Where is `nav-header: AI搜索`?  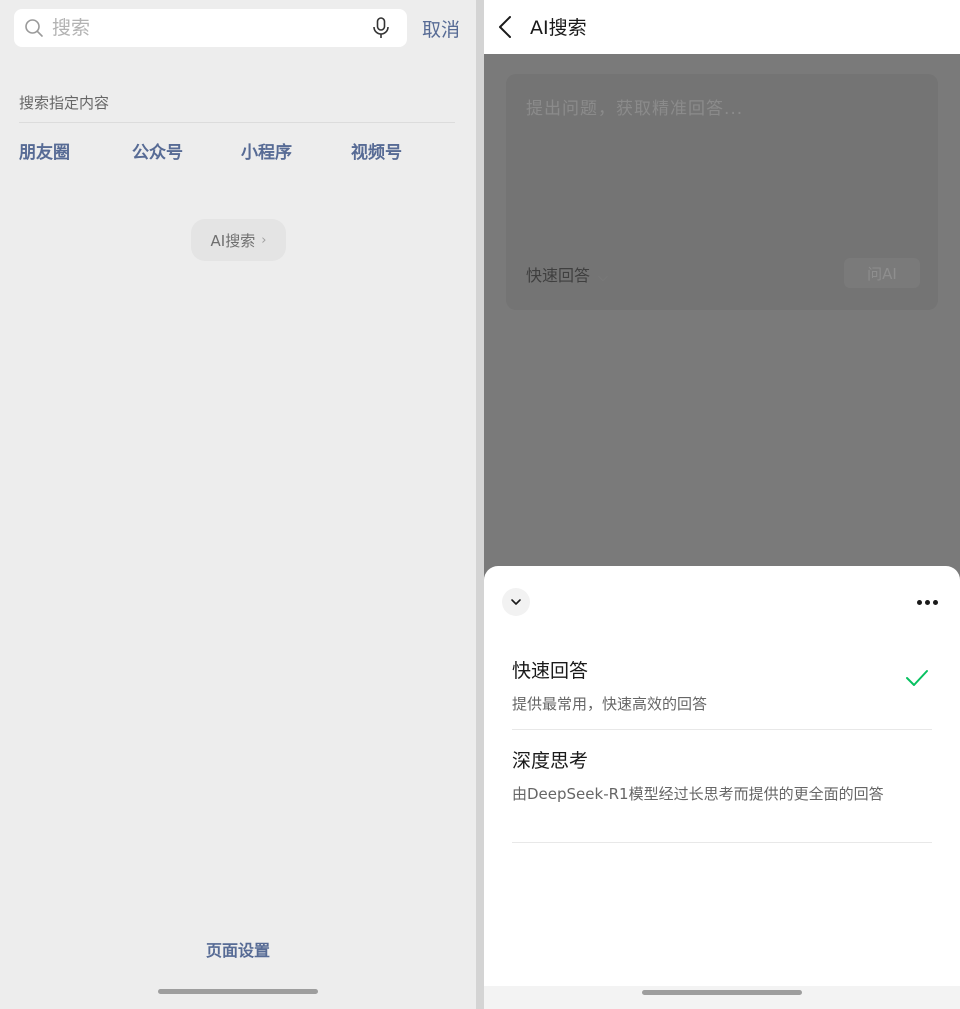
nav-header: AI搜索 is located at coordinates (722, 27).